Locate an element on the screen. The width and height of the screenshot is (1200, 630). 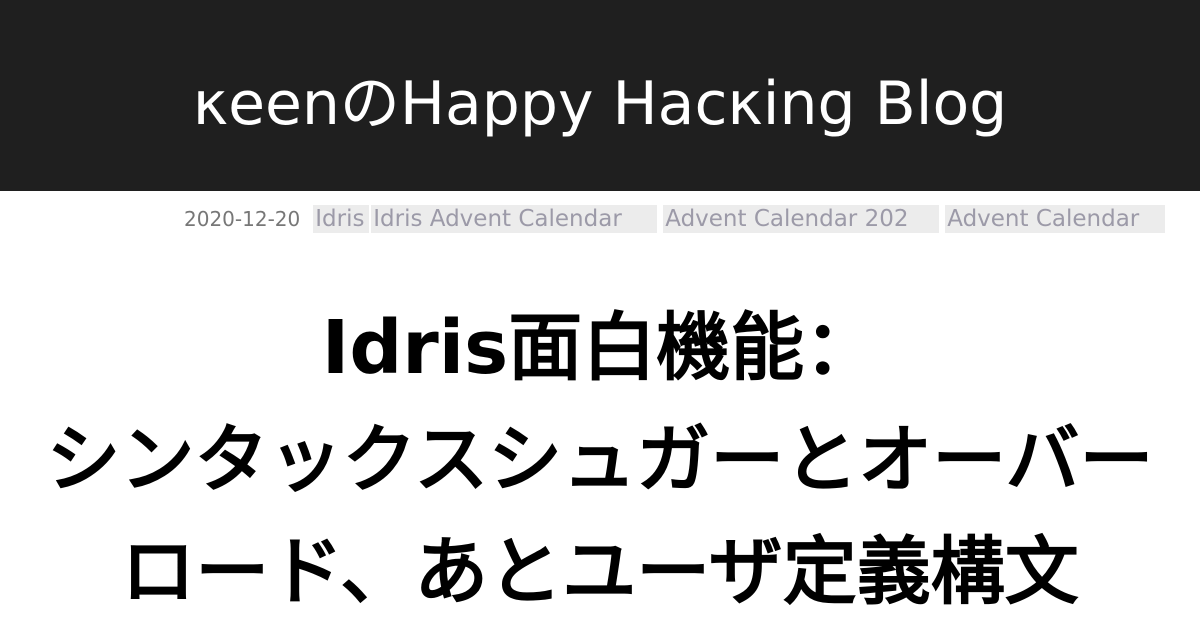
tag-idris: Idris is located at coordinates (341, 219).